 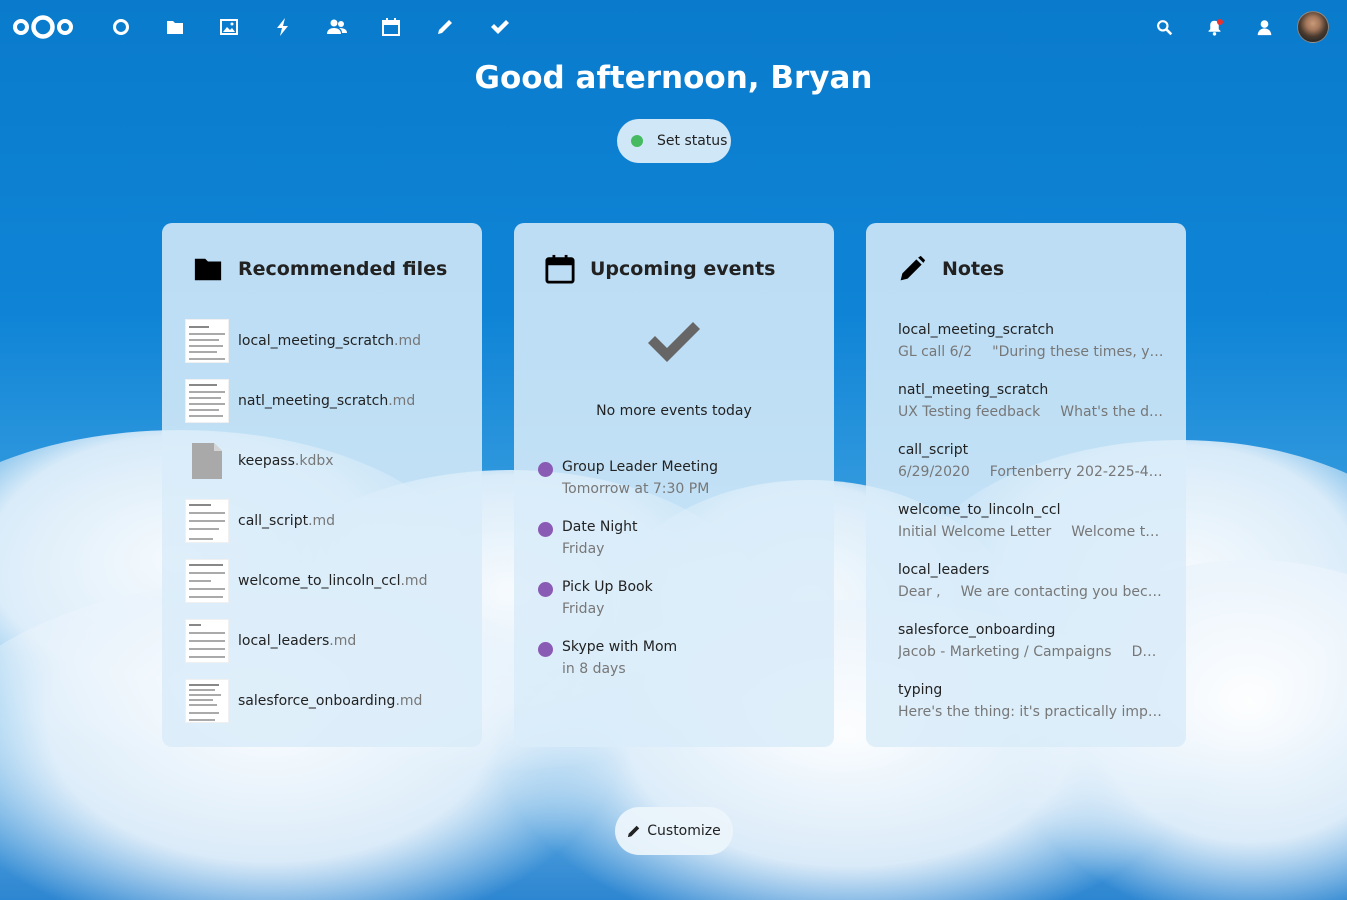 What do you see at coordinates (175, 27) in the screenshot?
I see `files-icon` at bounding box center [175, 27].